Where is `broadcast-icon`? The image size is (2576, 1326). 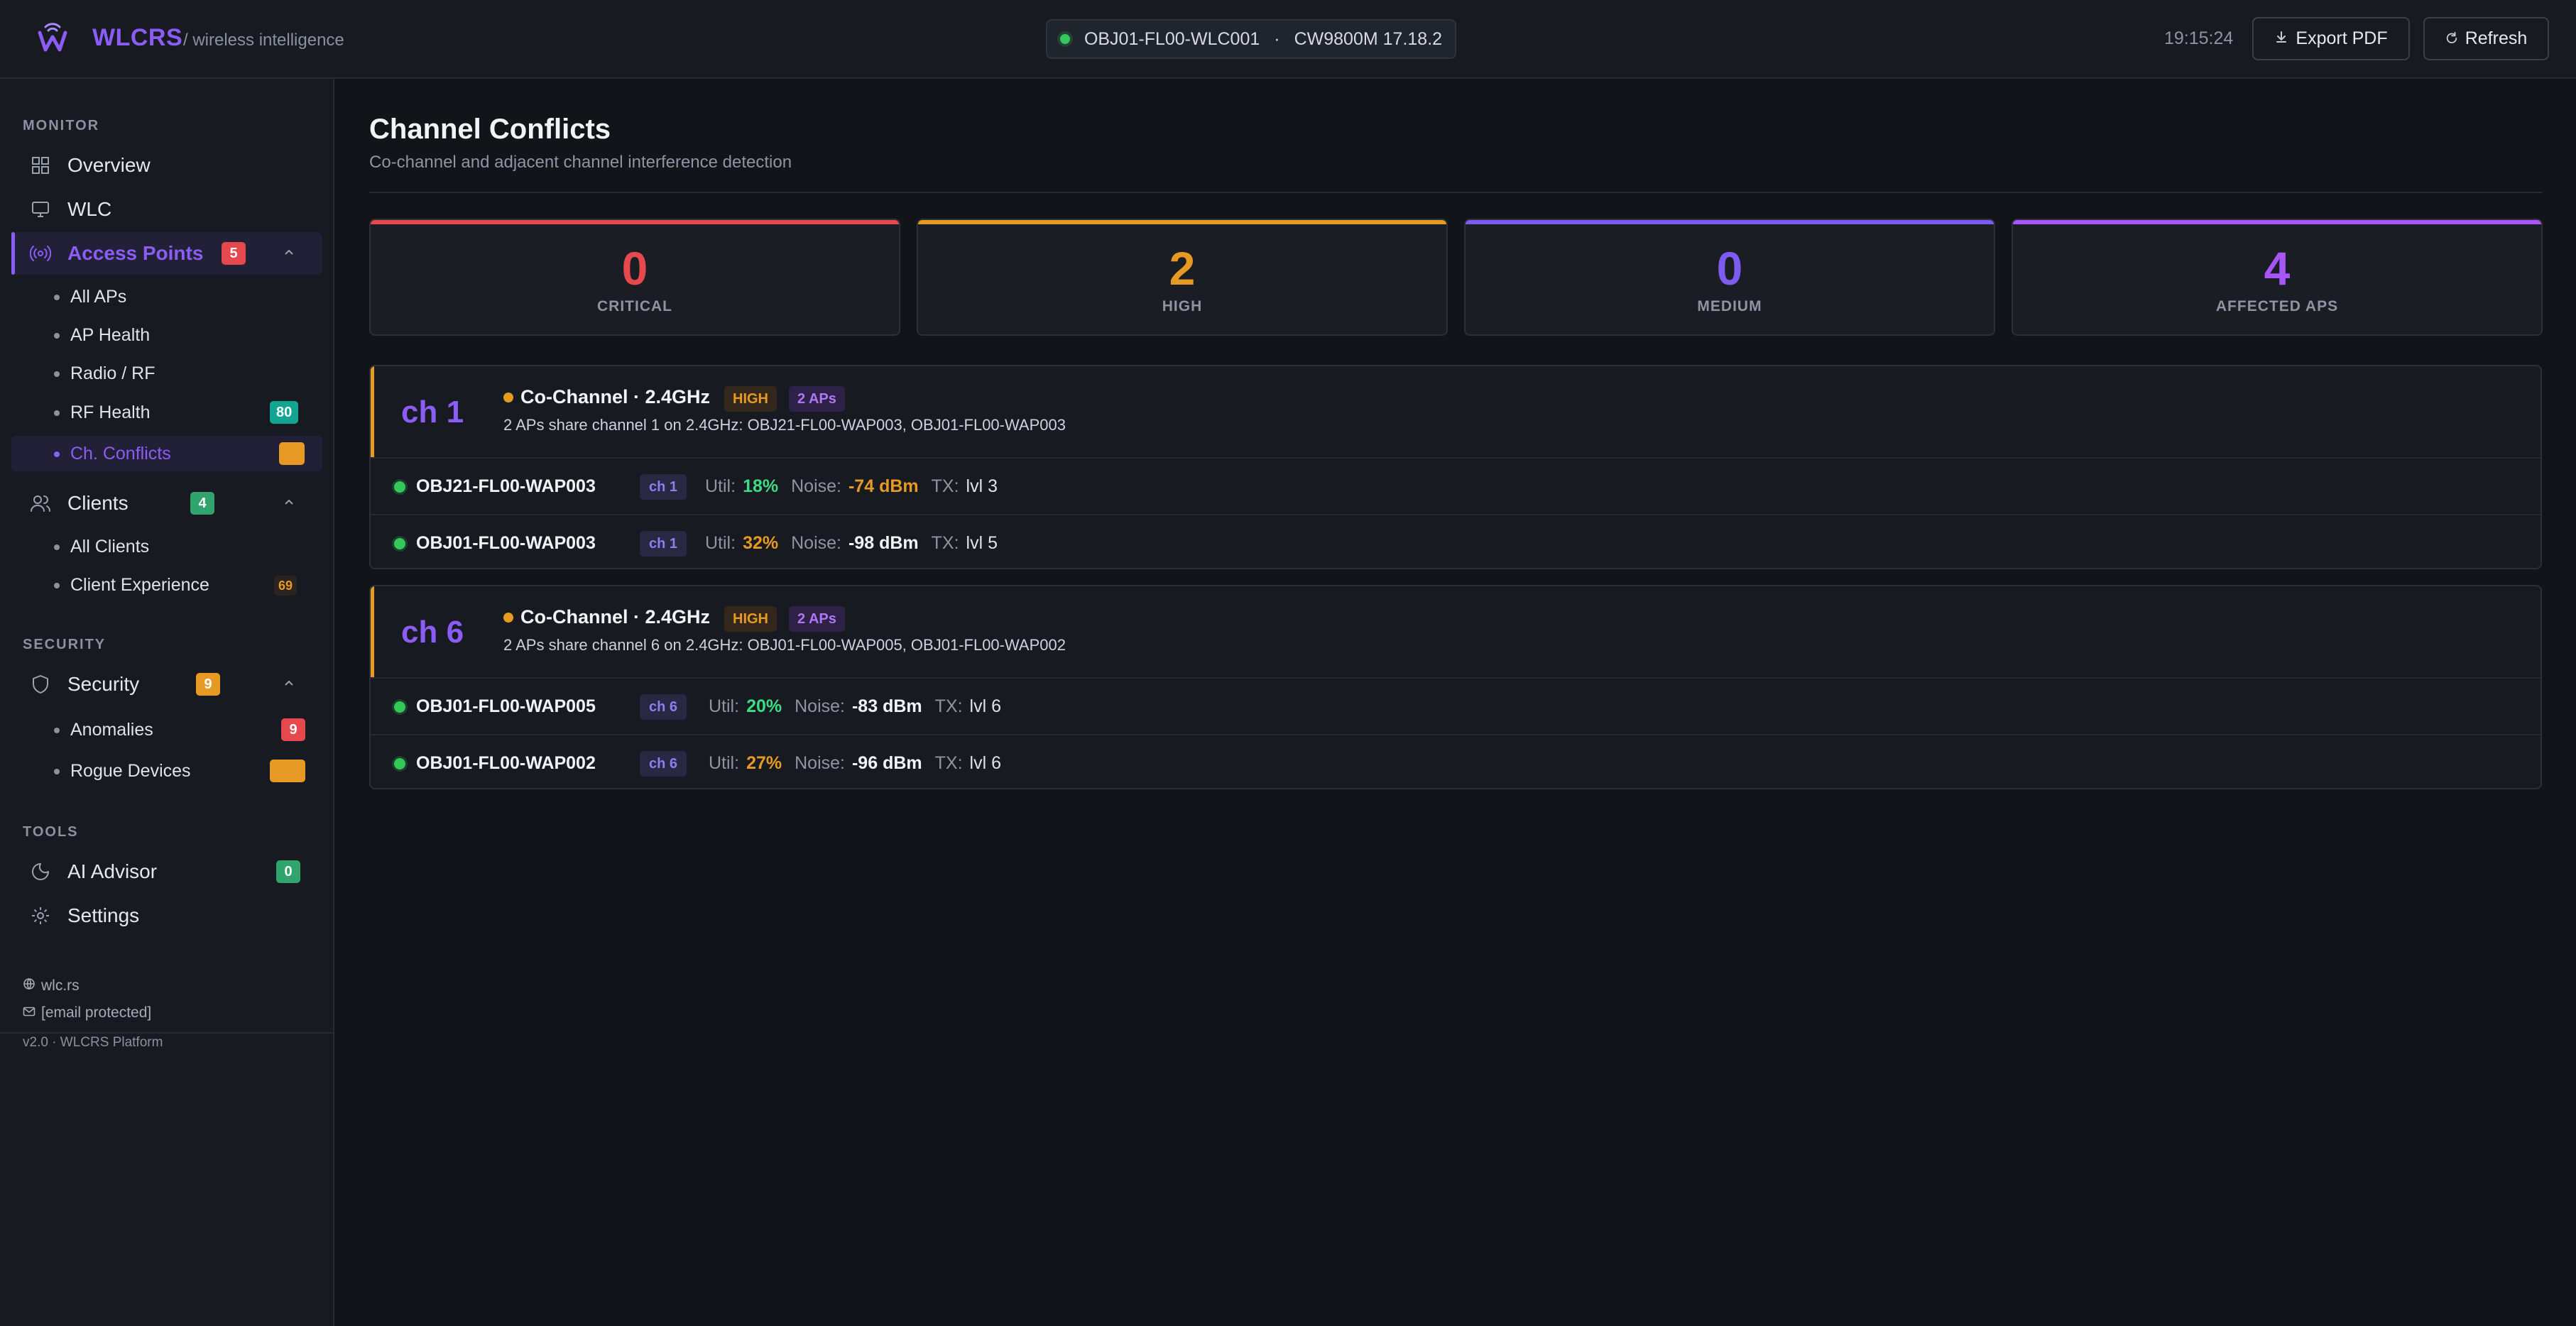 broadcast-icon is located at coordinates (40, 254).